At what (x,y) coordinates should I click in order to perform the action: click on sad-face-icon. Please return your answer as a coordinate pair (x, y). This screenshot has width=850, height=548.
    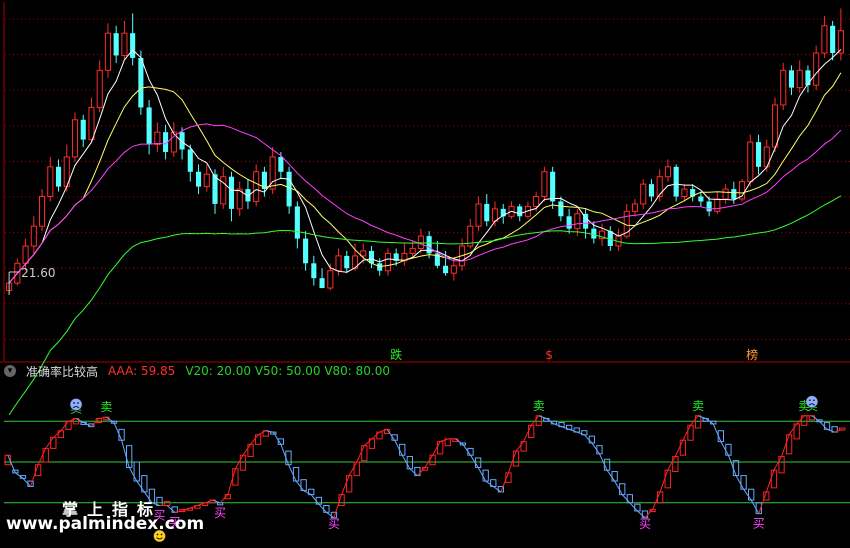
    Looking at the image, I should click on (76, 404).